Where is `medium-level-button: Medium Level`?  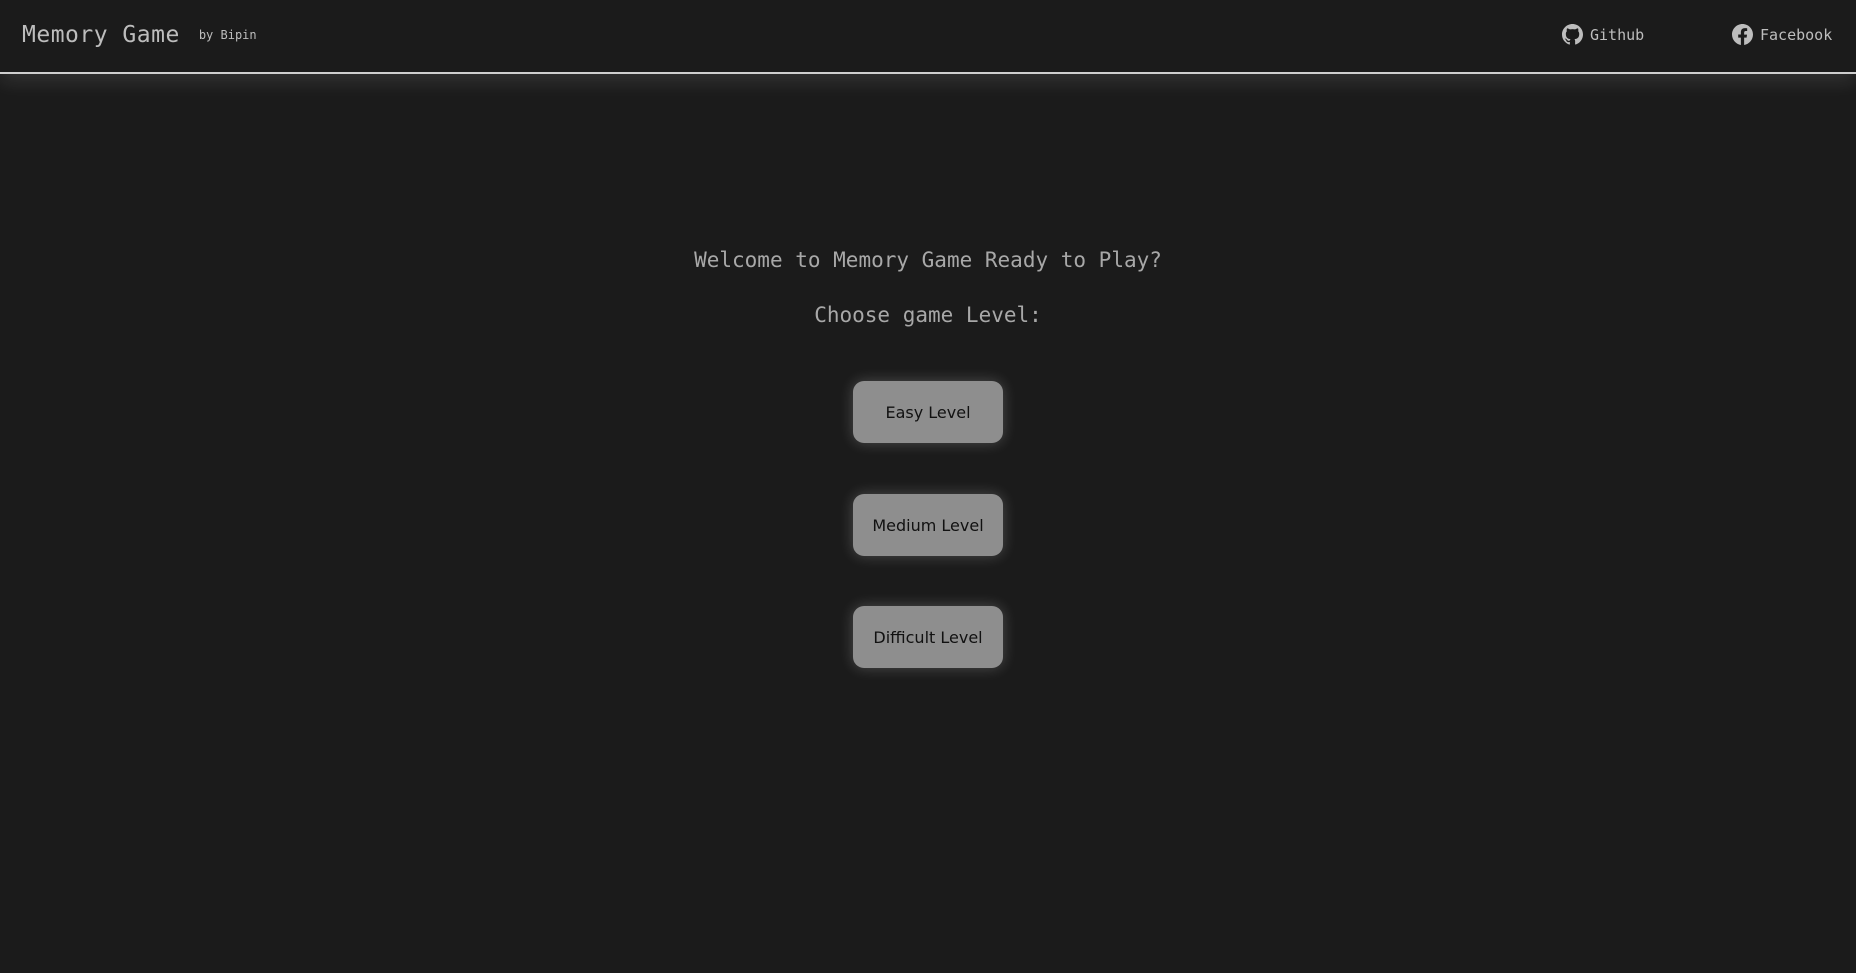 medium-level-button: Medium Level is located at coordinates (928, 525).